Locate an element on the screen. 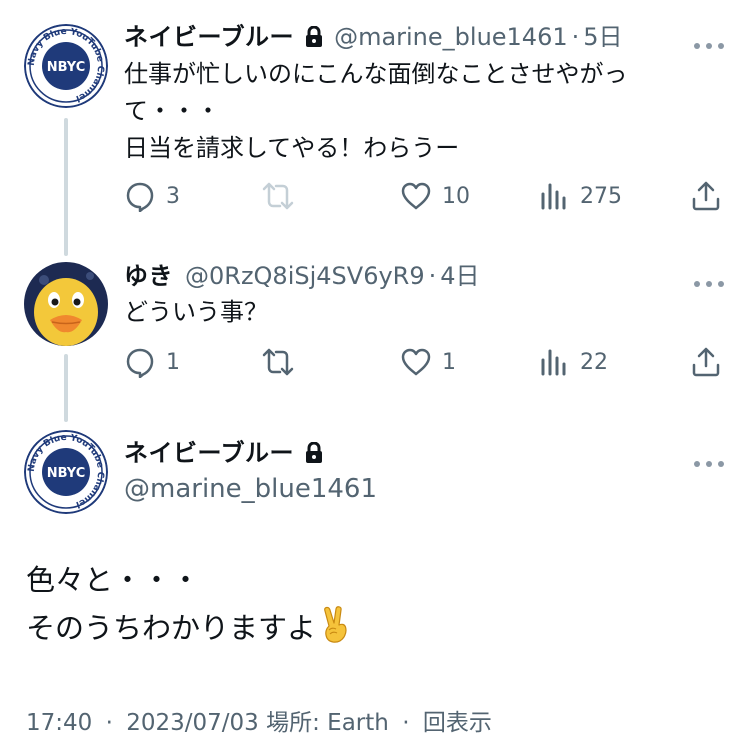 The height and width of the screenshot is (747, 750). like-count: 1 is located at coordinates (449, 362).